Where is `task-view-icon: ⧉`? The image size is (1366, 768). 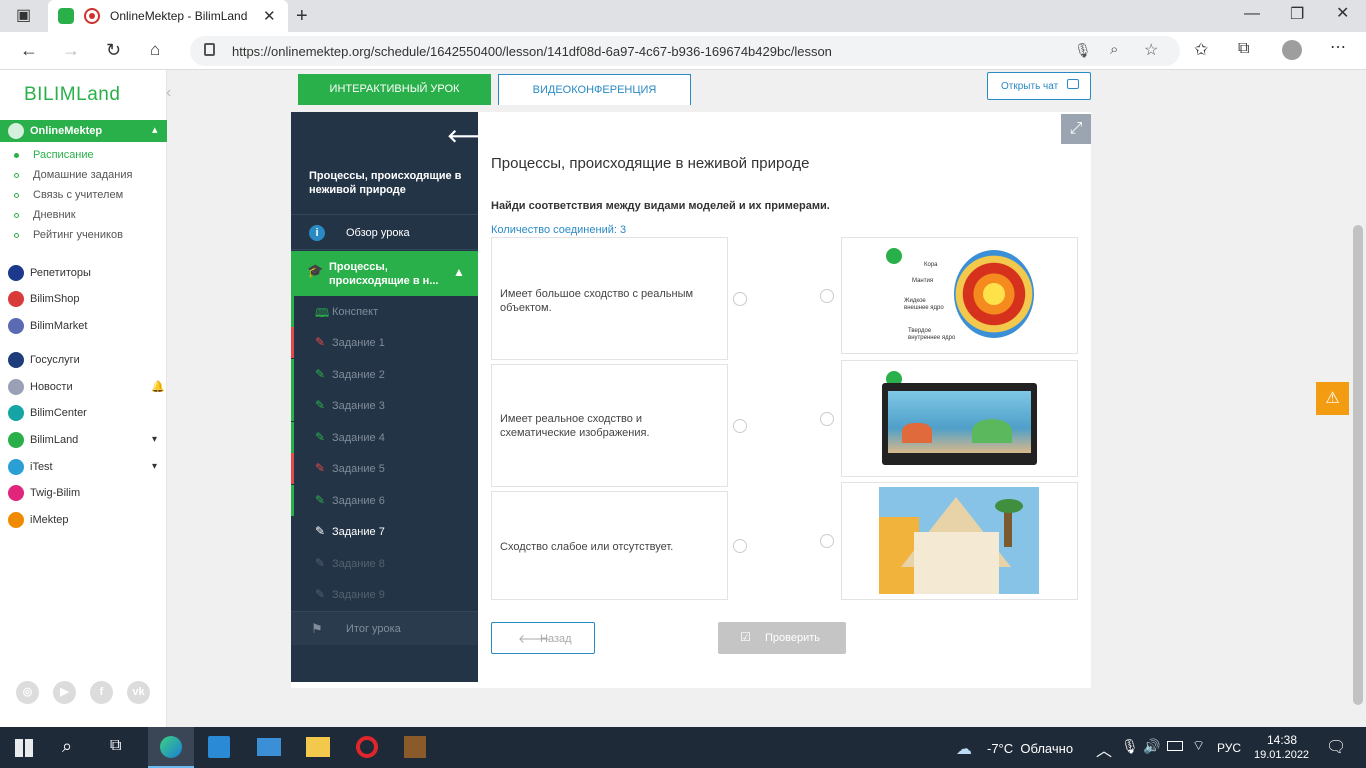 task-view-icon: ⧉ is located at coordinates (115, 746).